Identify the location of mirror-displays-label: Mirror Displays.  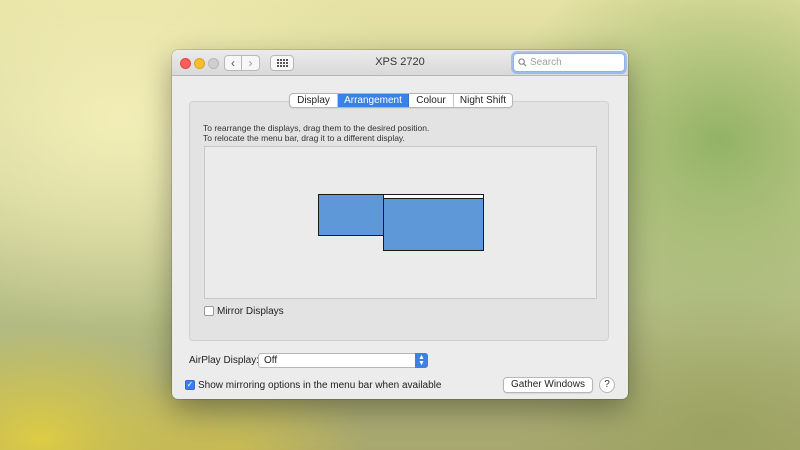
(250, 311).